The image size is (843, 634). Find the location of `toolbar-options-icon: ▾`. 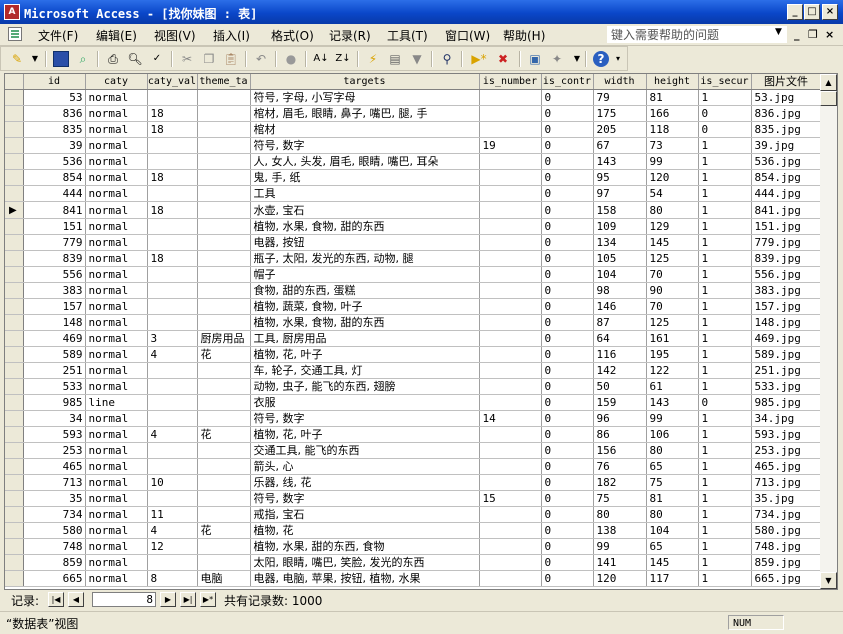

toolbar-options-icon: ▾ is located at coordinates (618, 59).